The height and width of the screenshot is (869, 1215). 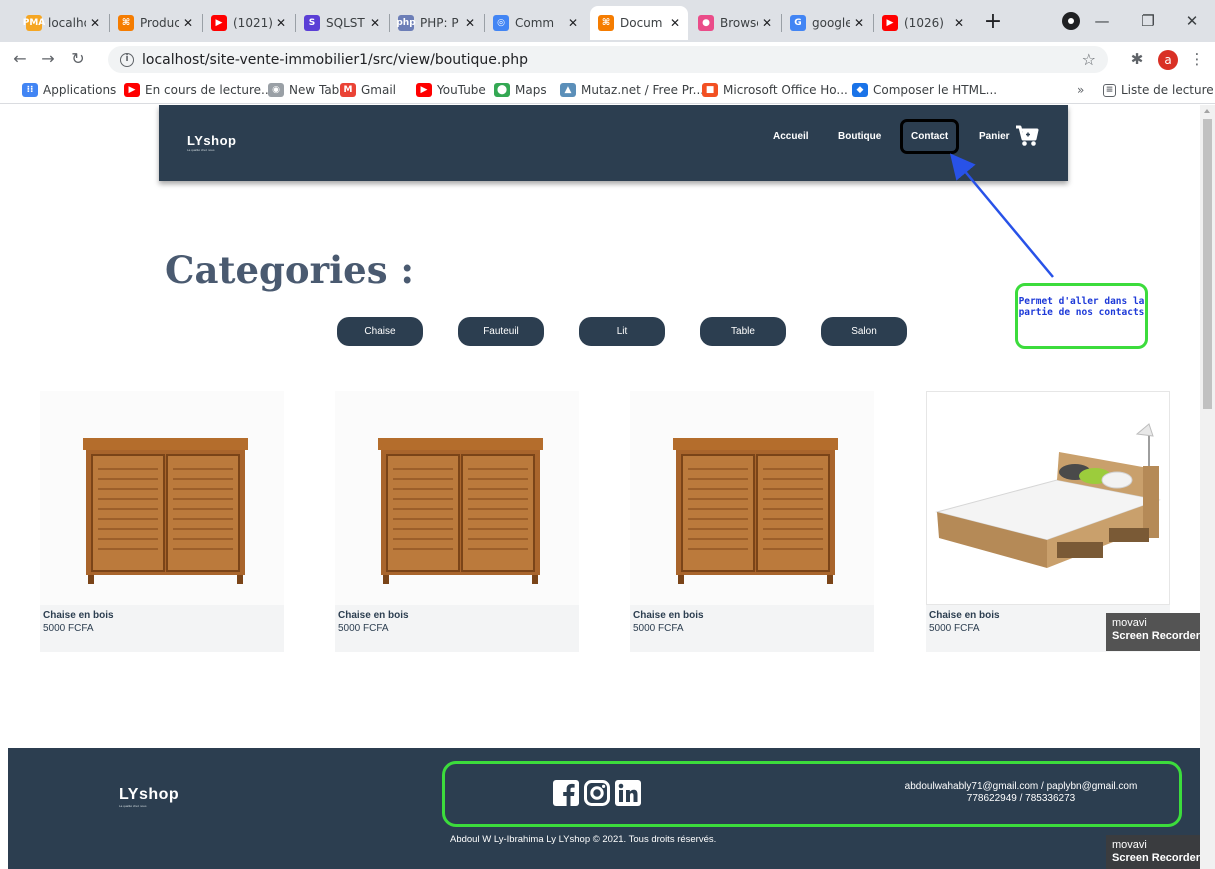 I want to click on bookmark-item: M Gmail, so click(x=368, y=90).